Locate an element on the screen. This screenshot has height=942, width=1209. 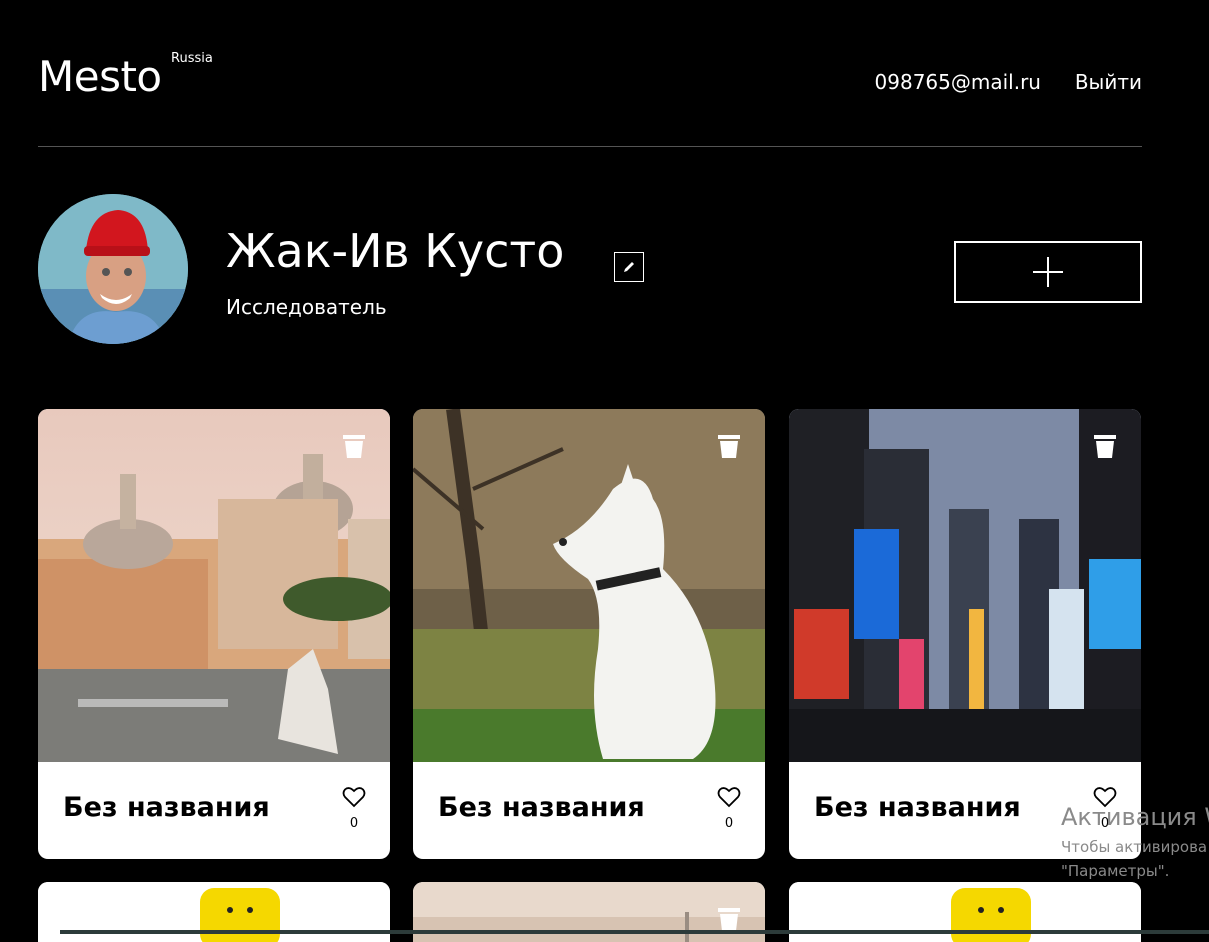
plus-icon is located at coordinates (1048, 272).